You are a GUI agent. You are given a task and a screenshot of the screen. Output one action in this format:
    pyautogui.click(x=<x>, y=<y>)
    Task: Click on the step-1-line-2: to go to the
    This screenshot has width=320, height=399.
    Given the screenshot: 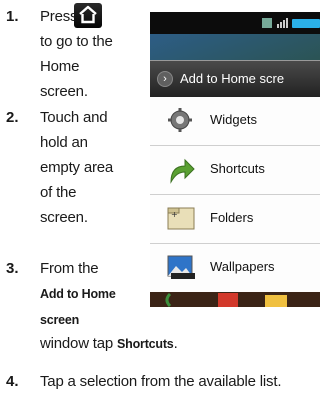 What is the action you would take?
    pyautogui.click(x=76, y=41)
    